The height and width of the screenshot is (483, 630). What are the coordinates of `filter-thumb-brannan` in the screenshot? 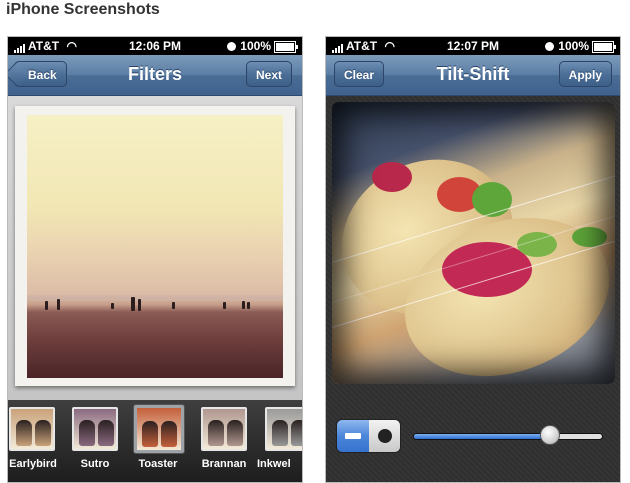 It's located at (224, 429).